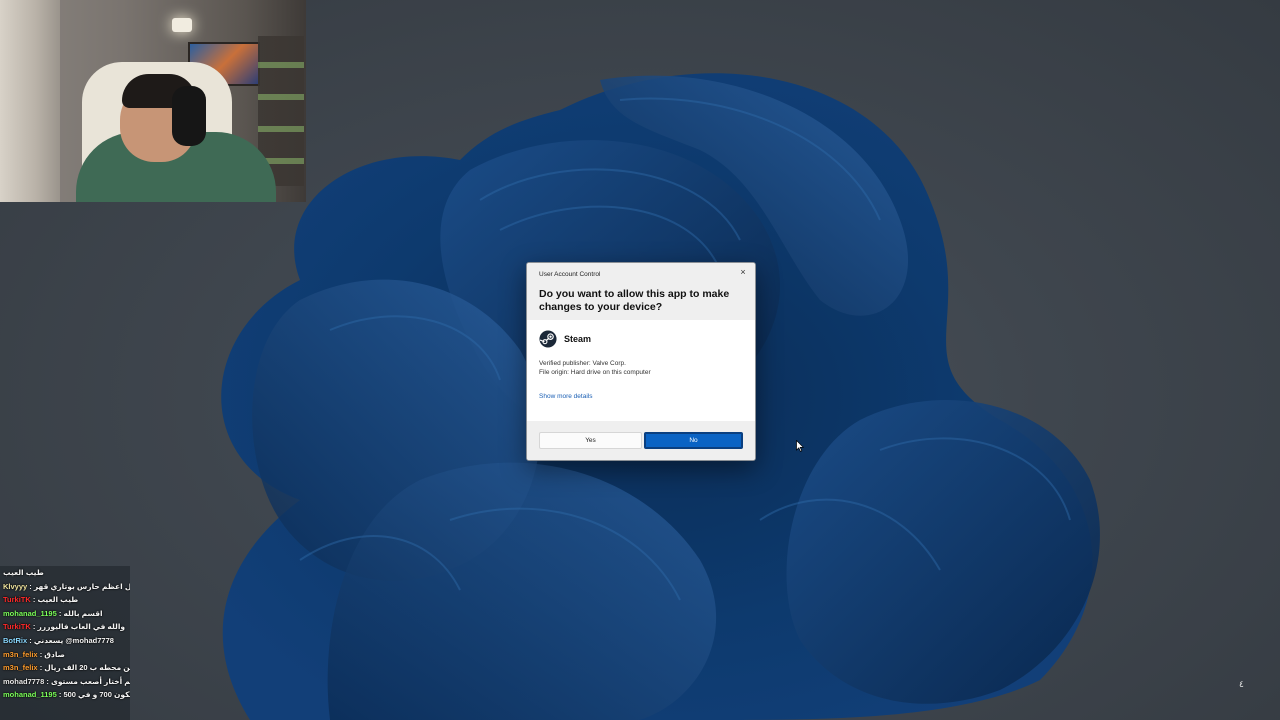  Describe the element at coordinates (54, 654) in the screenshot. I see `chat-text: صادق` at that location.